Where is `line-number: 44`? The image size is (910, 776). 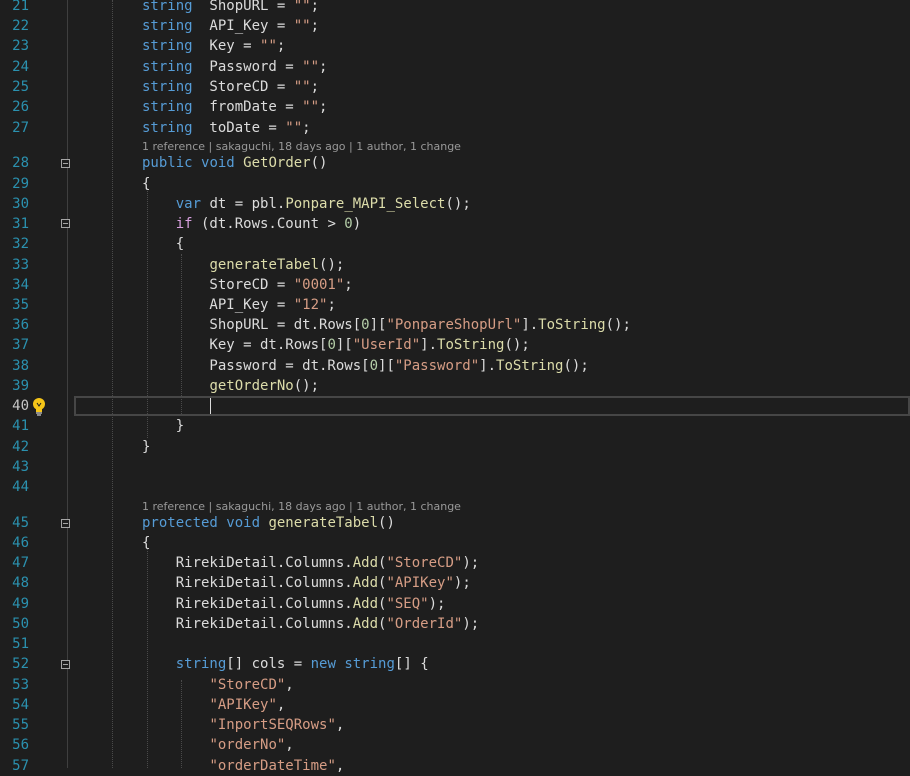
line-number: 44 is located at coordinates (20, 487).